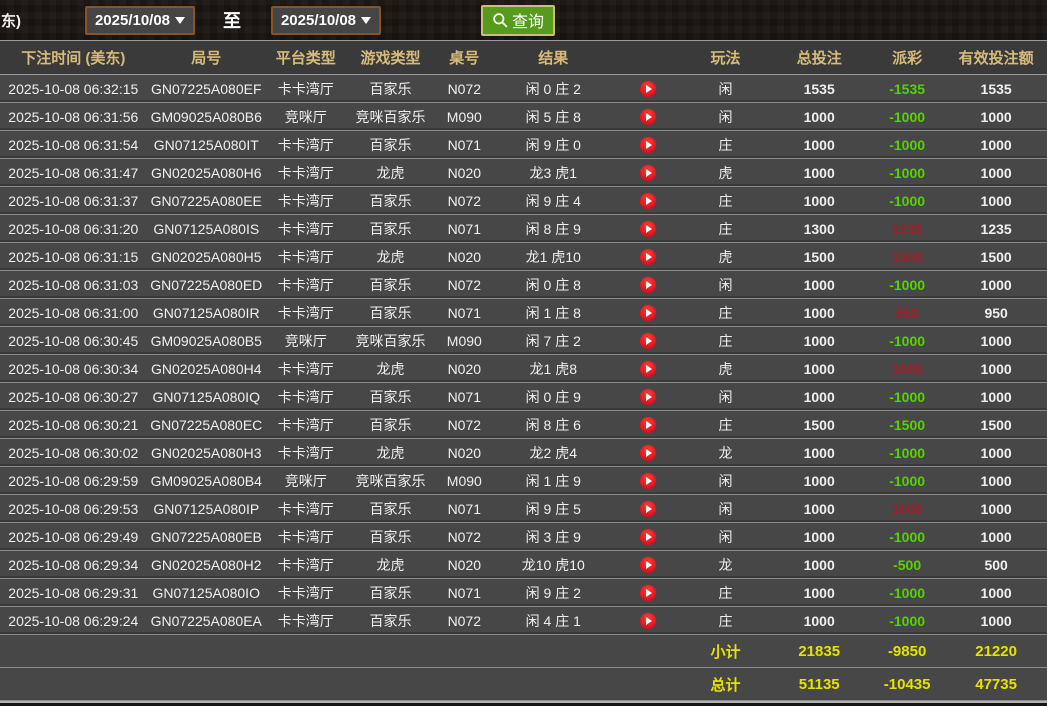 The height and width of the screenshot is (706, 1047). I want to click on date-to-picker: 2025/10/08, so click(326, 20).